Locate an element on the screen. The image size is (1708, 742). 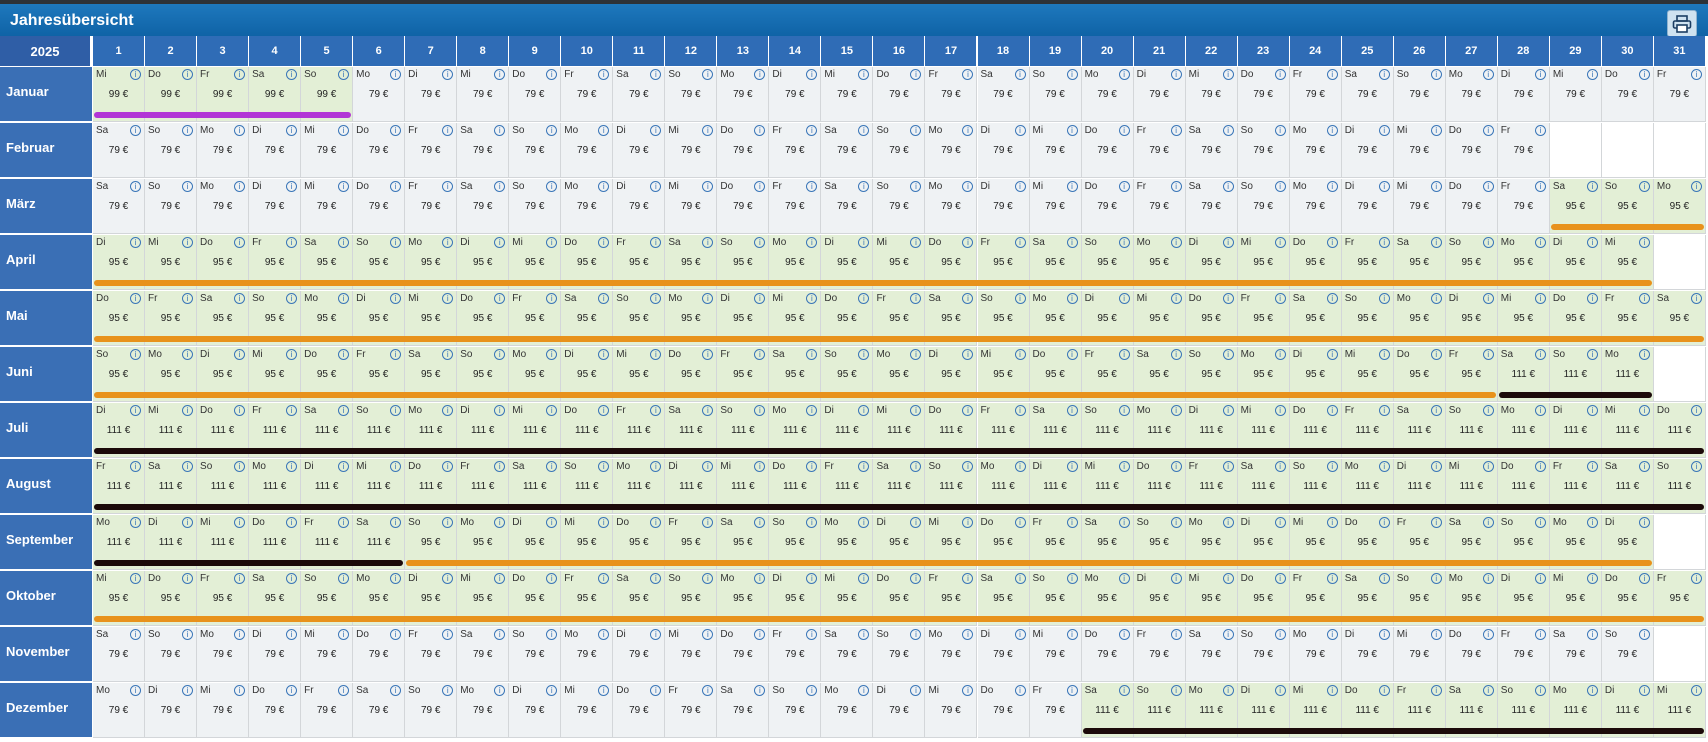
day-cell: Mi i 79 € is located at coordinates (327, 150).